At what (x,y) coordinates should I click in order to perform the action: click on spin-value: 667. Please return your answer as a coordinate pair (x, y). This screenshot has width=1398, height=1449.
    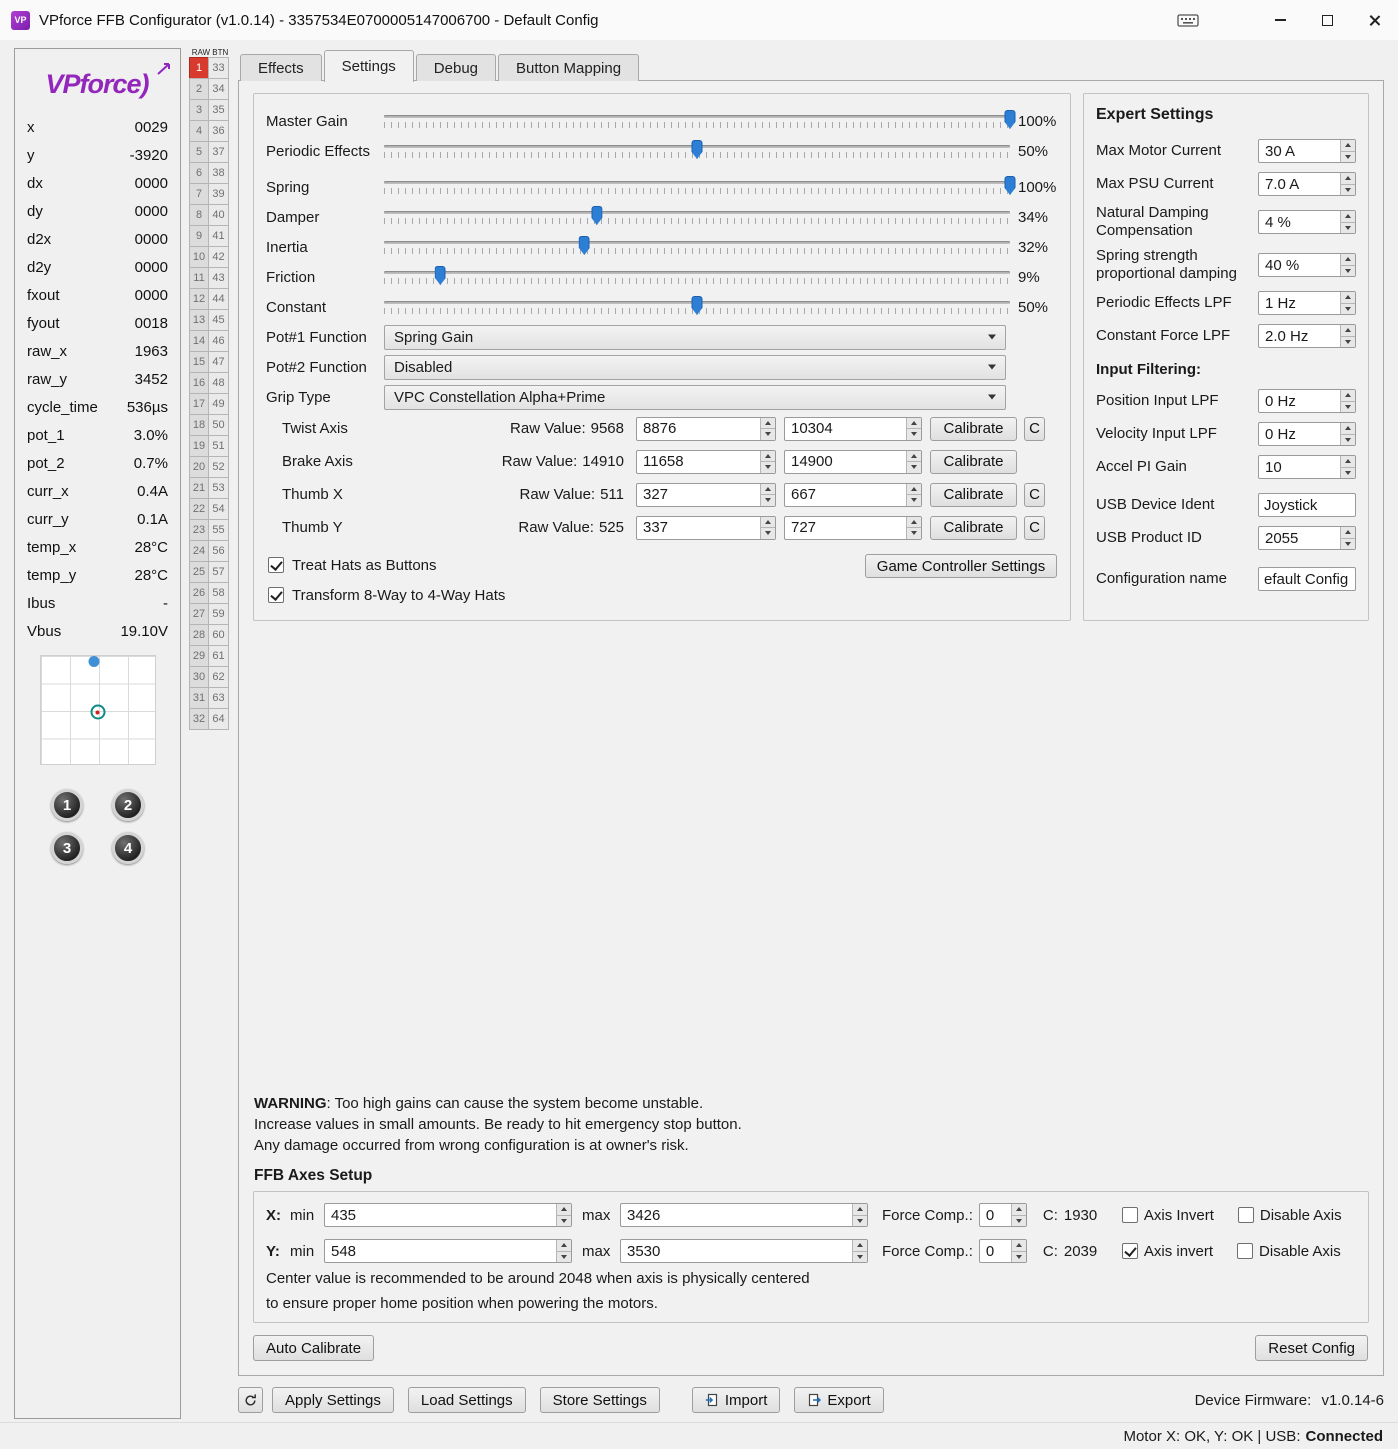
    Looking at the image, I should click on (845, 495).